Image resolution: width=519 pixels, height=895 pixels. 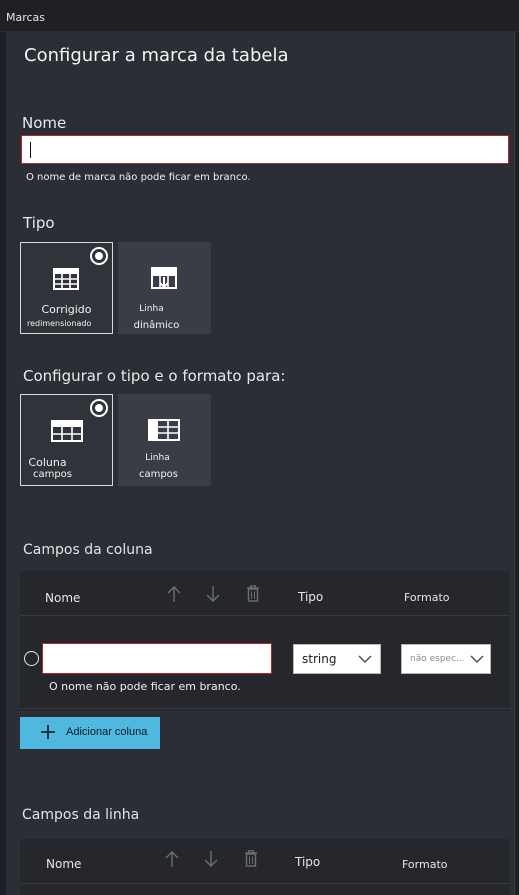 What do you see at coordinates (427, 597) in the screenshot?
I see `column-header-format: Formato` at bounding box center [427, 597].